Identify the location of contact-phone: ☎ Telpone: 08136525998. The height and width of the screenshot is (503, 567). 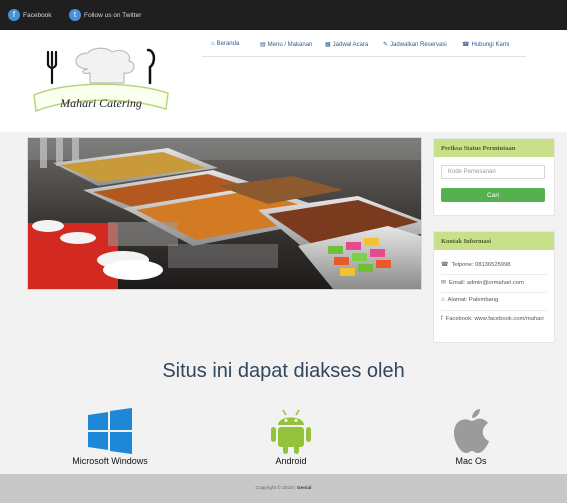
(494, 265).